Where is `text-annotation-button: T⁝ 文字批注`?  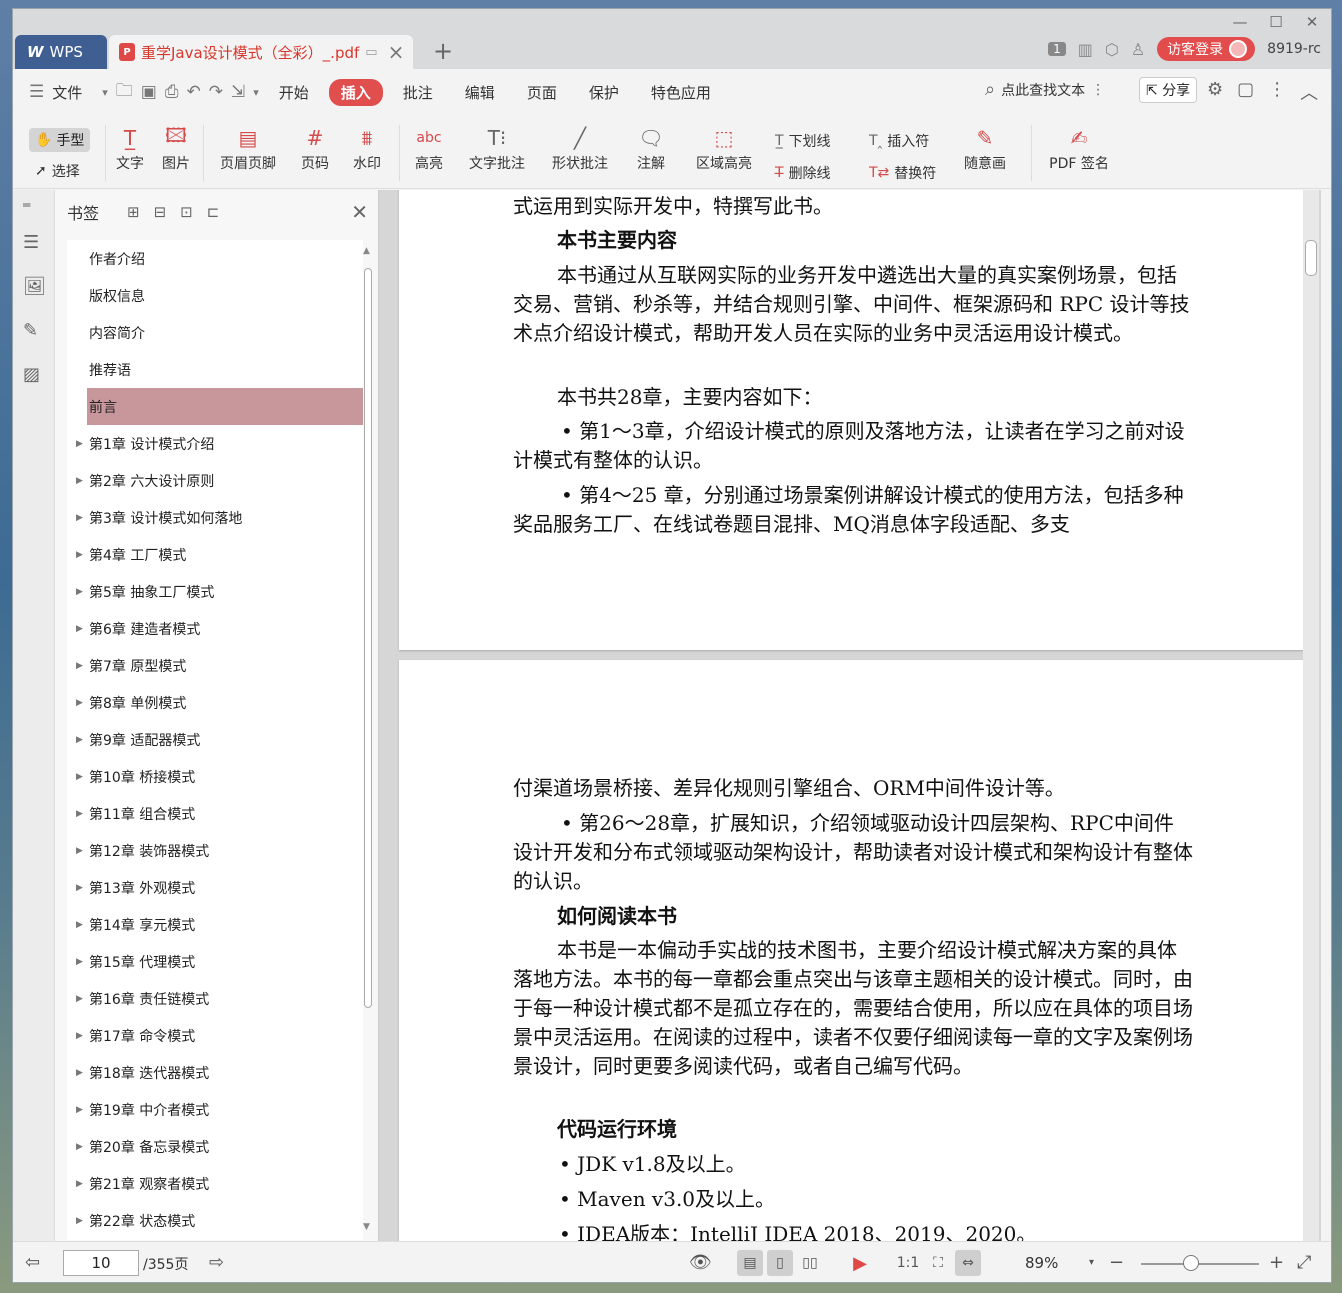
text-annotation-button: T⁝ 文字批注 is located at coordinates (497, 148).